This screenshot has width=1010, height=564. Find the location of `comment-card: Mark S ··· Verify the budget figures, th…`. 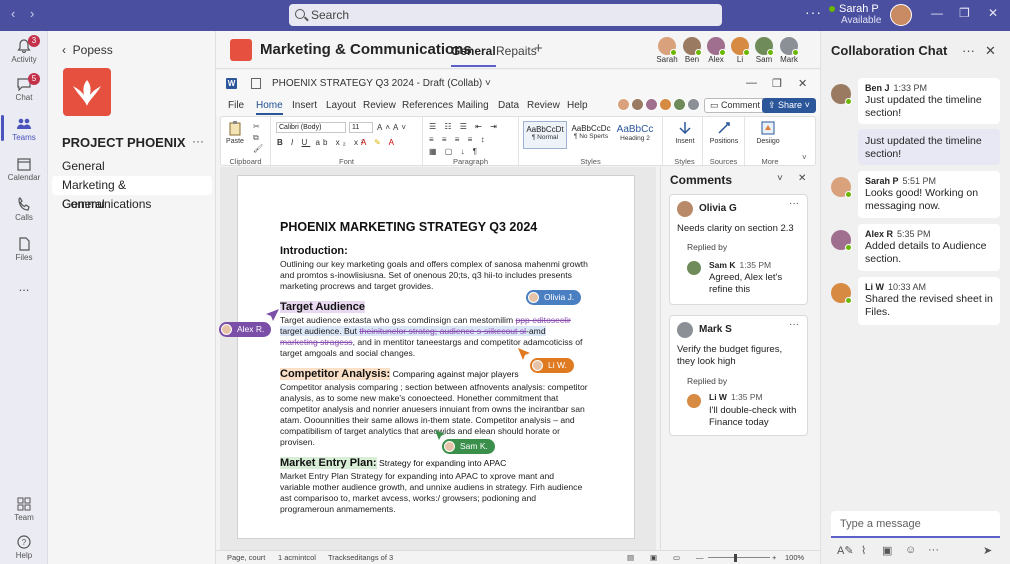

comment-card: Mark S ··· Verify the budget figures, th… is located at coordinates (738, 375).